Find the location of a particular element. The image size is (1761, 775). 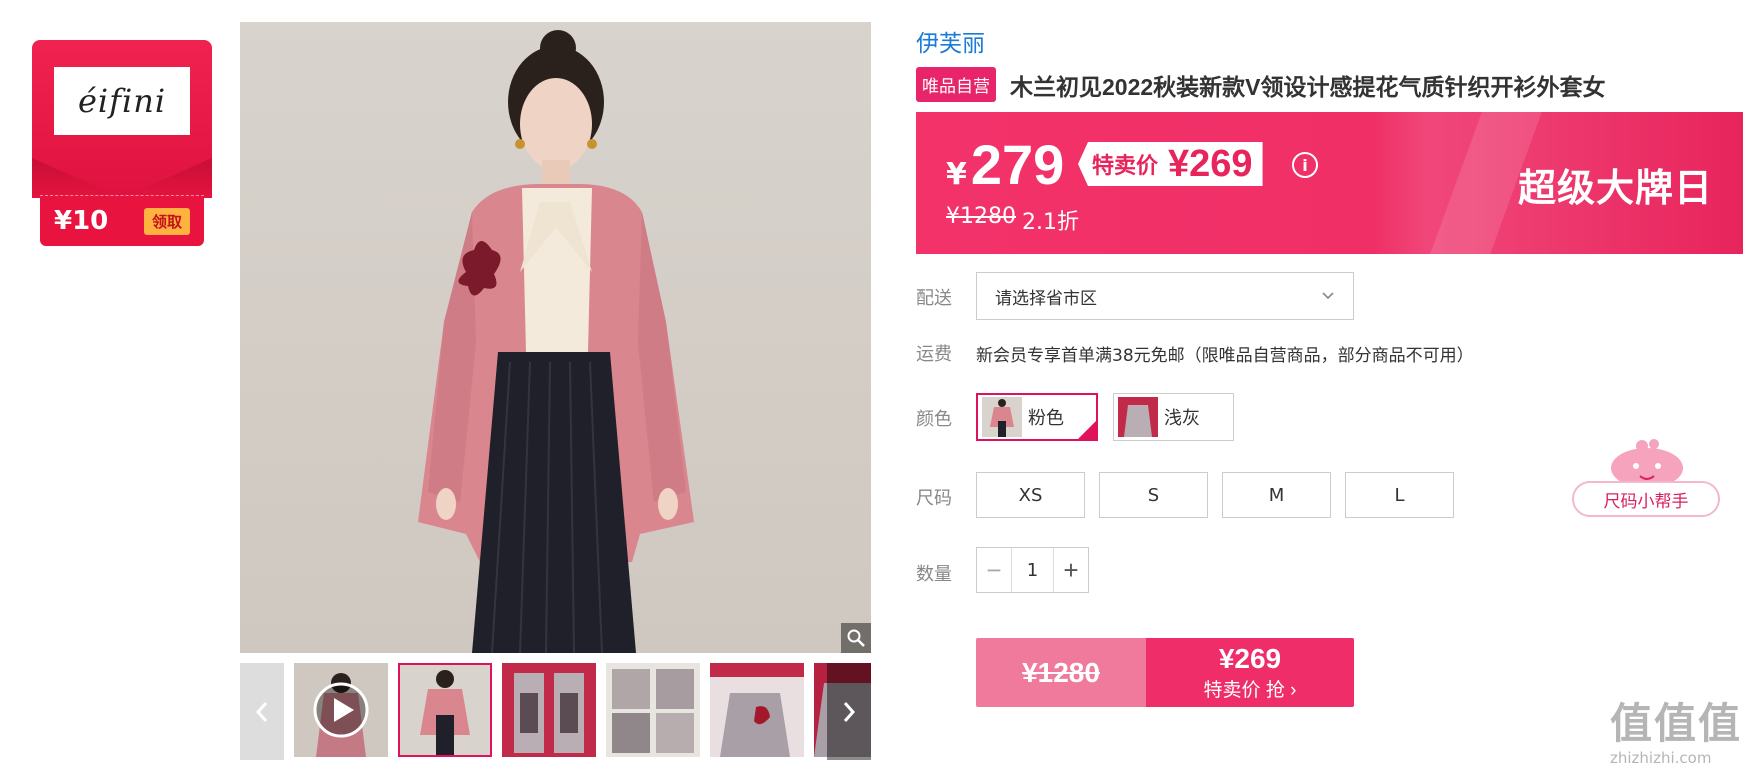

chevron-down-icon is located at coordinates (1328, 296).